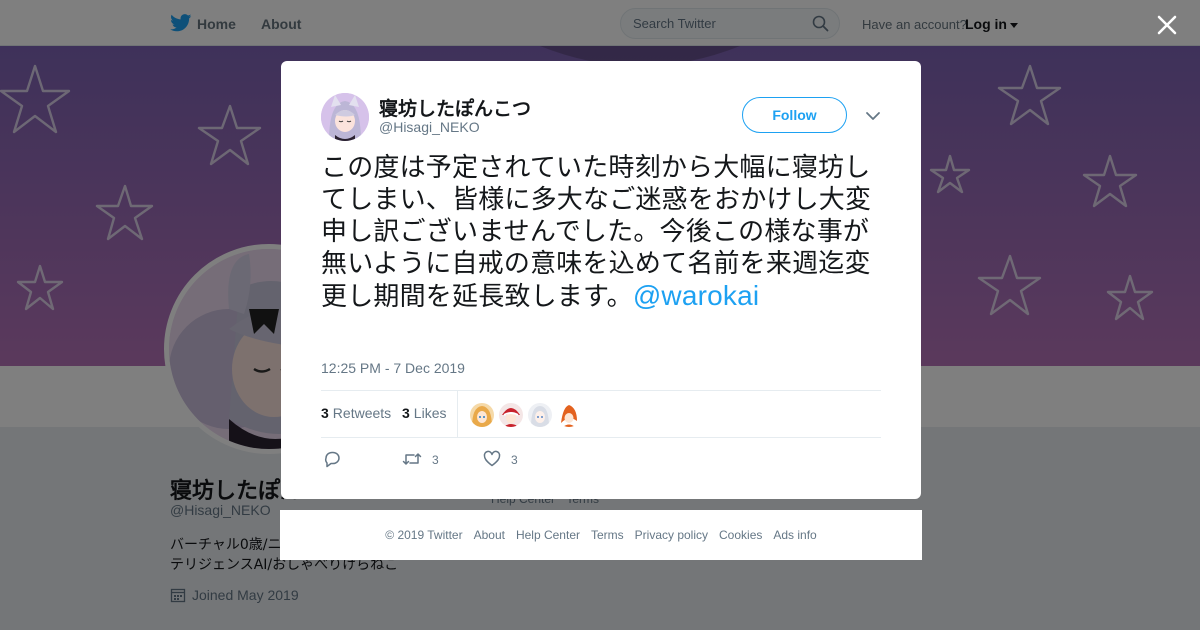  What do you see at coordinates (794, 535) in the screenshot?
I see `footer-ads-info-link: Ads info` at bounding box center [794, 535].